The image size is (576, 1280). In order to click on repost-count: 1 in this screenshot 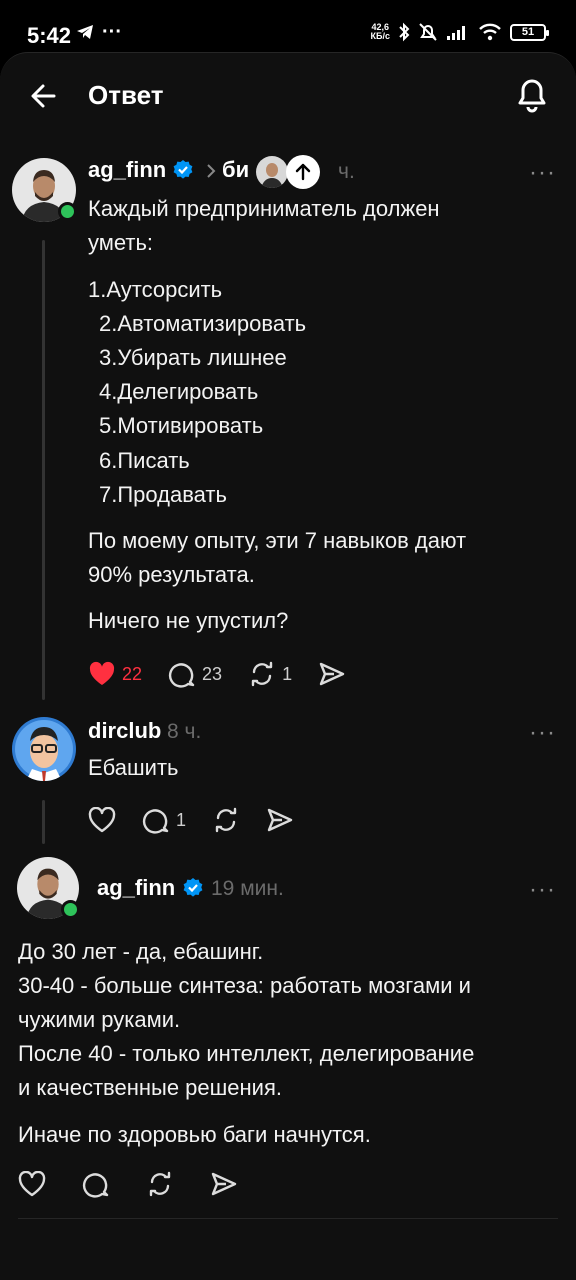, I will do `click(287, 673)`.